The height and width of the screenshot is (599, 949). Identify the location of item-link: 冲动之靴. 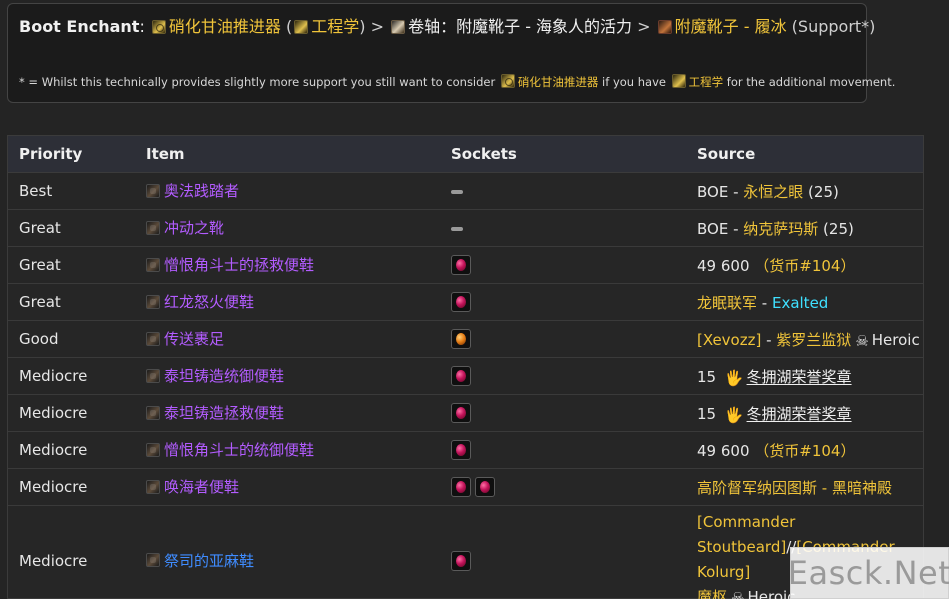
(185, 227).